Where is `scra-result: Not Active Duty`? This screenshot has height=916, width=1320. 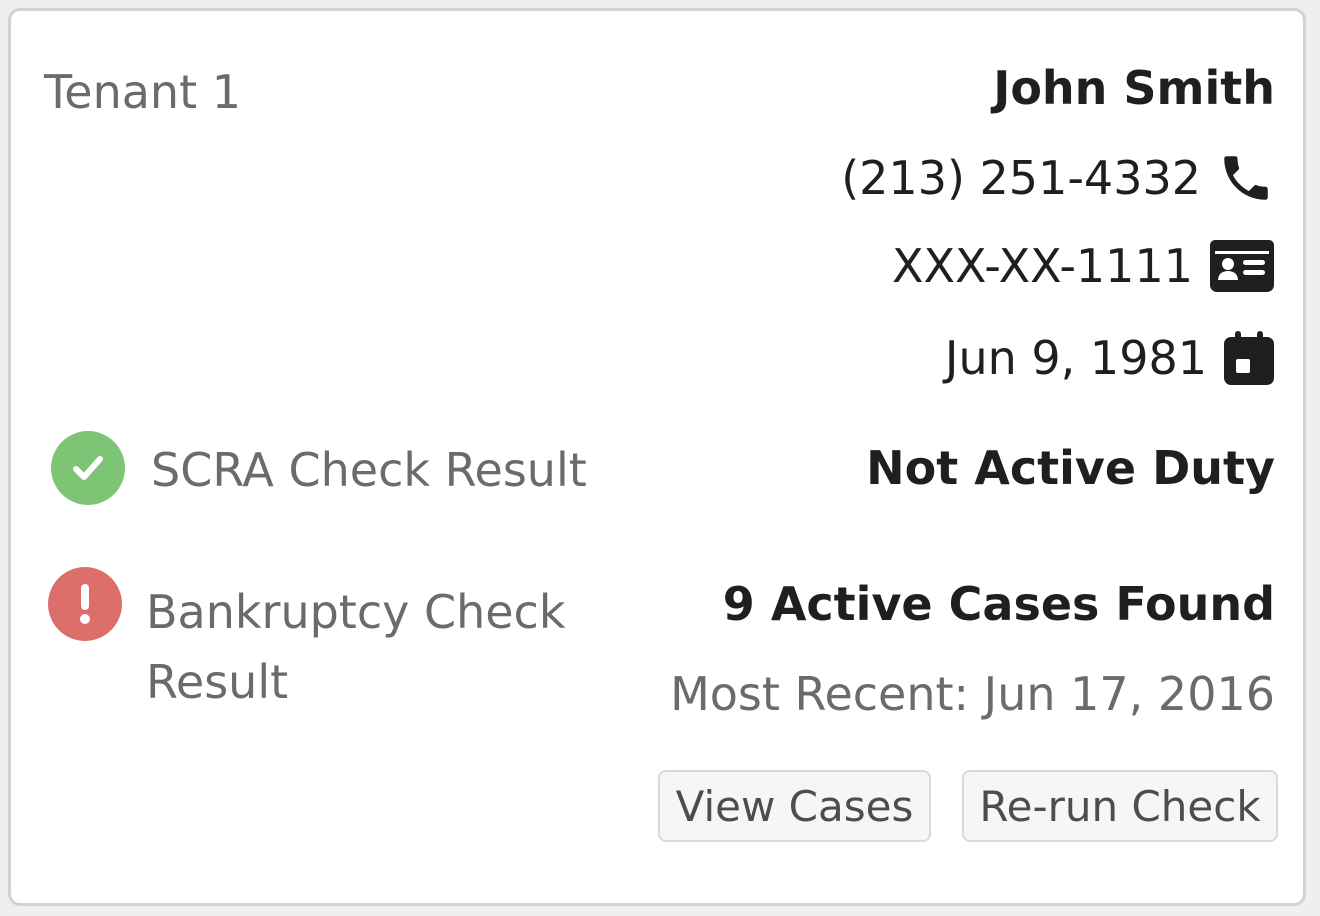 scra-result: Not Active Duty is located at coordinates (1070, 468).